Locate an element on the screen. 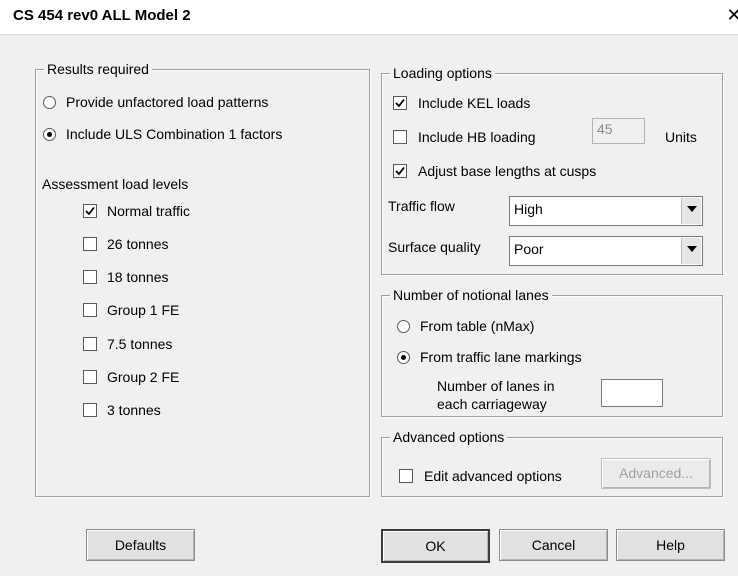 The width and height of the screenshot is (738, 576). adjust-base-lengths-label: Adjust base lengths at cusps is located at coordinates (507, 171).